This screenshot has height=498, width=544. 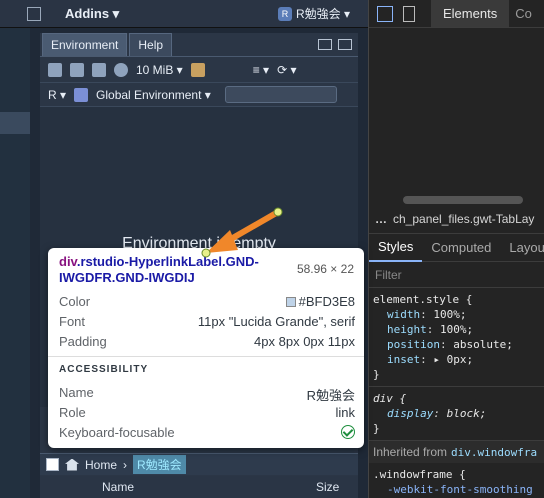 What do you see at coordinates (52, 464) in the screenshot?
I see `select-all-checkbox` at bounding box center [52, 464].